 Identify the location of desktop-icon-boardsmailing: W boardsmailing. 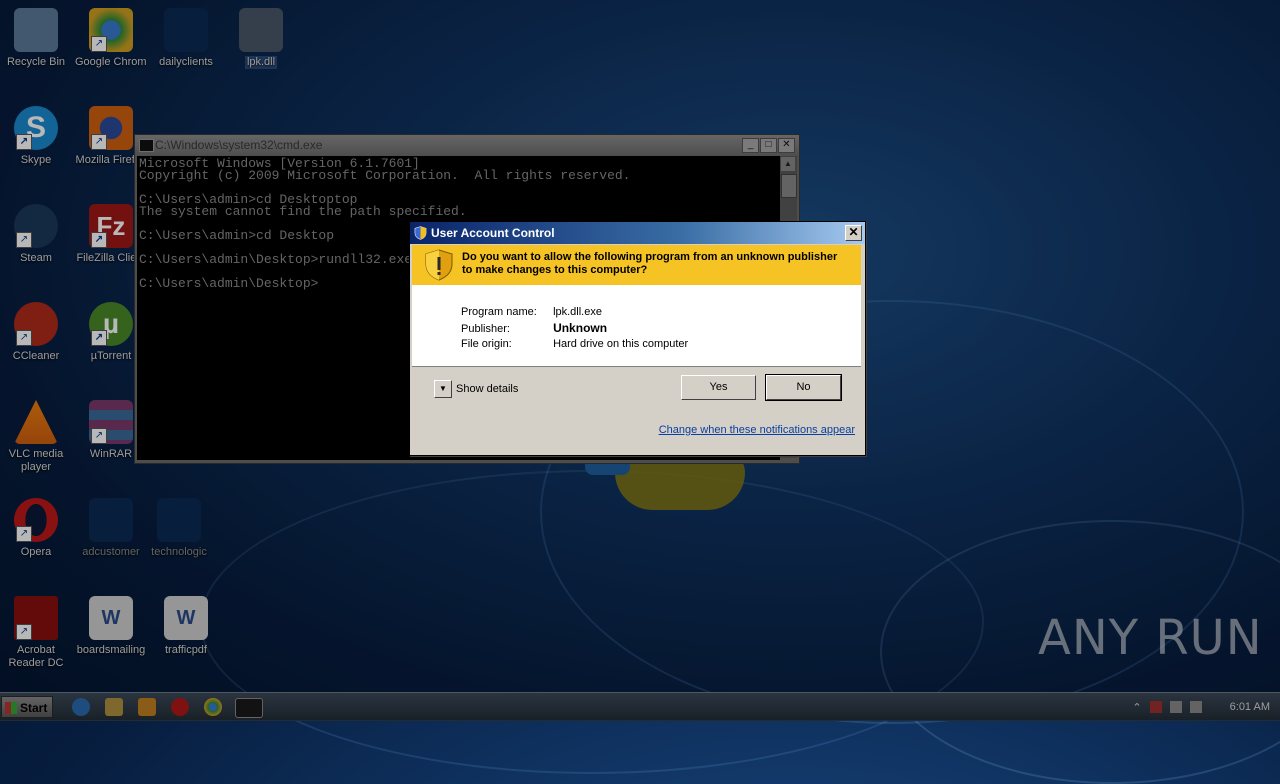
(111, 626).